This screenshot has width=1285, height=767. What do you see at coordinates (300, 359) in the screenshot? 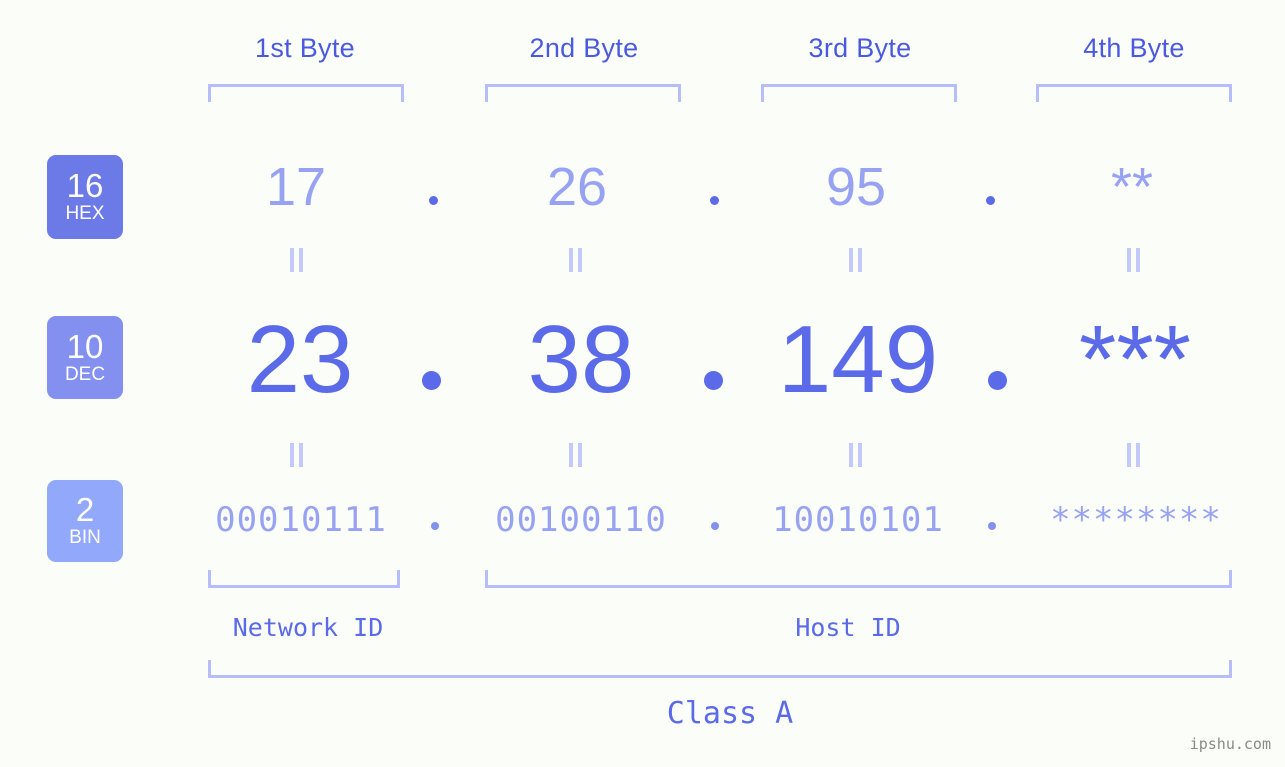
I see `dec-byte-1: 23` at bounding box center [300, 359].